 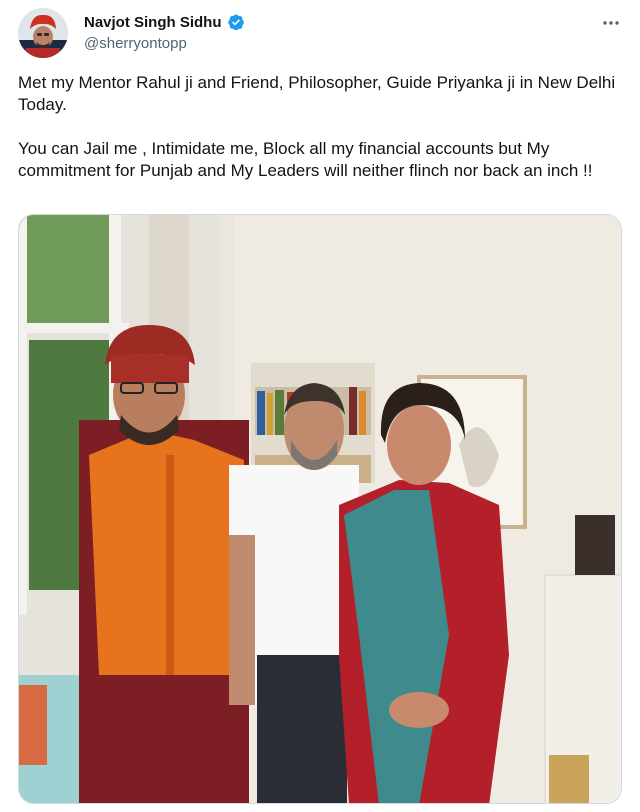 I want to click on avatar, so click(x=43, y=33).